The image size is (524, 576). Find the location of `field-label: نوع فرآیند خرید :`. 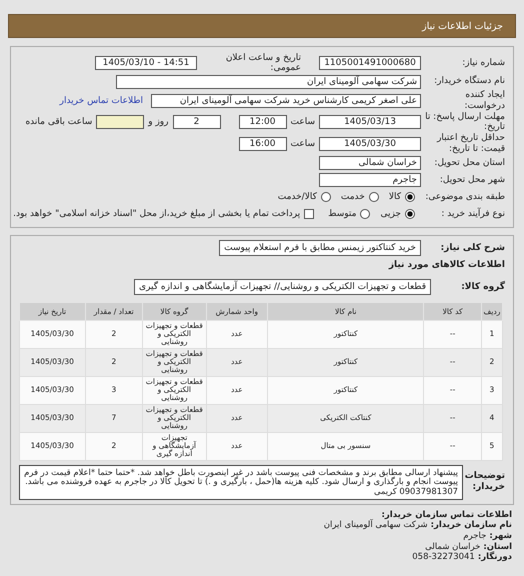

field-label: نوع فرآیند خرید : is located at coordinates (472, 214).